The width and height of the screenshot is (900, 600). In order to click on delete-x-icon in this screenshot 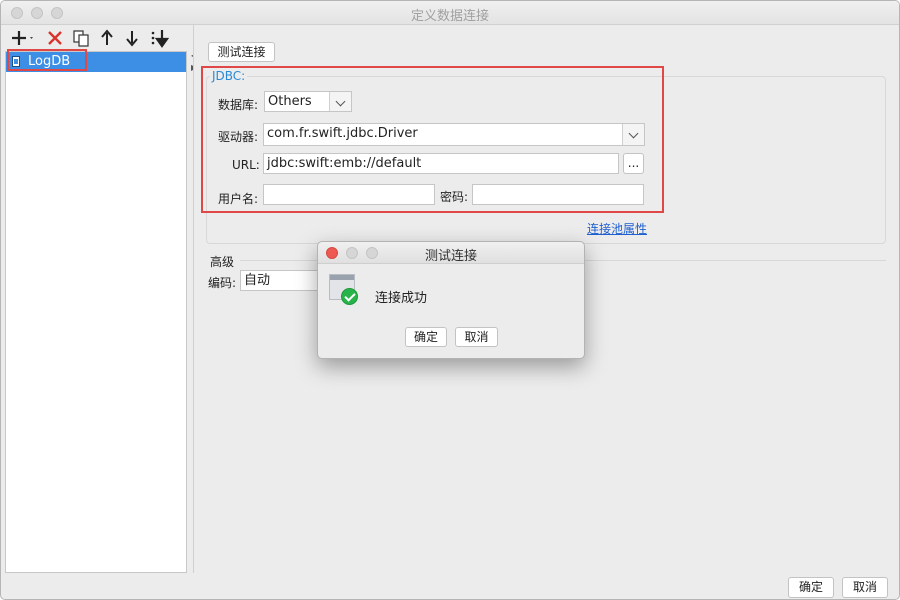, I will do `click(55, 38)`.